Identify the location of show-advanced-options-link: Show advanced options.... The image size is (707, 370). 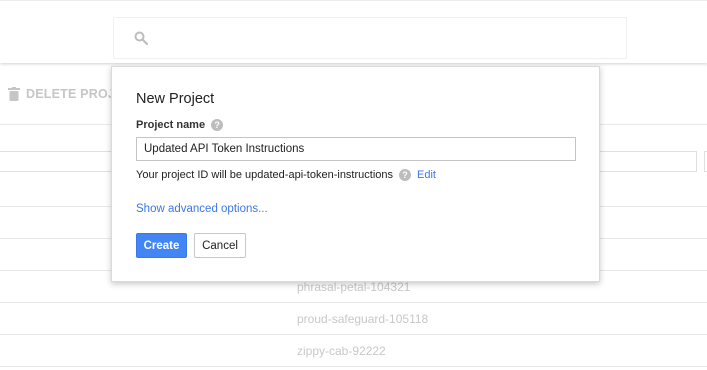
(202, 209).